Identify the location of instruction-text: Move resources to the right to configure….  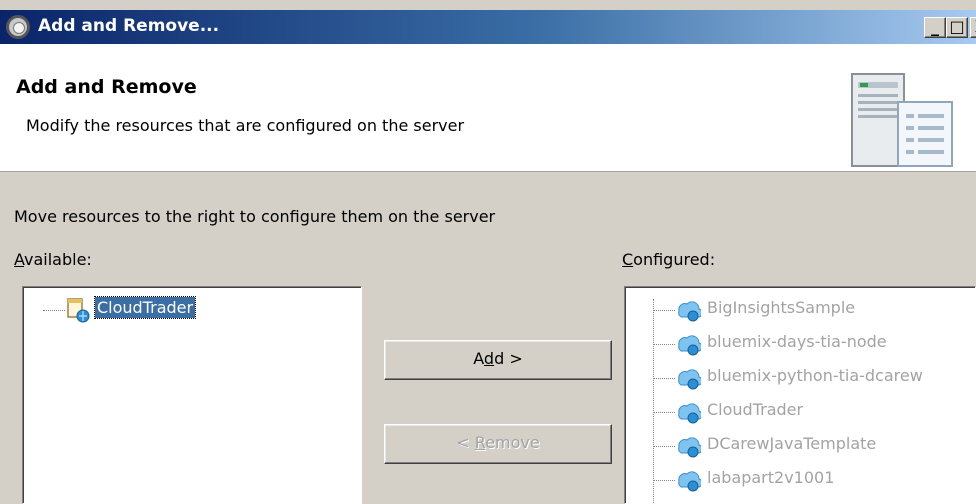
(255, 216).